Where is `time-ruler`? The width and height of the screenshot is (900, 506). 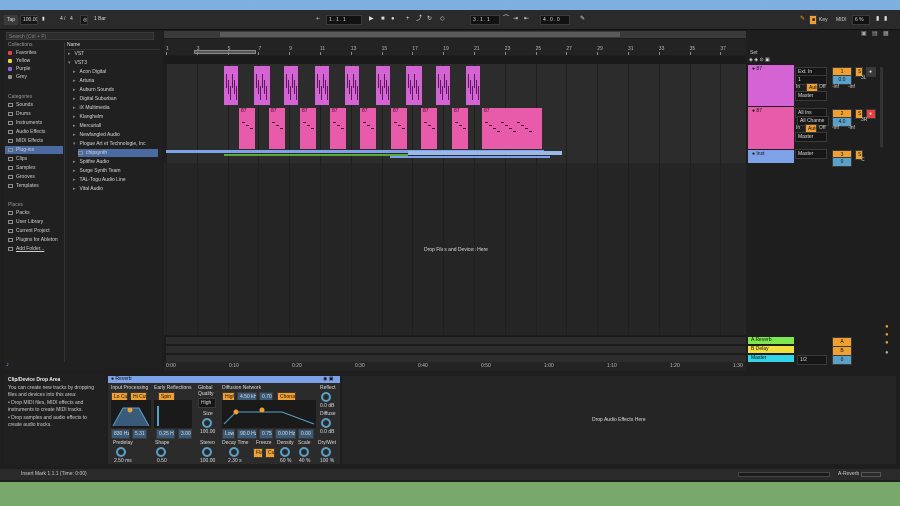
time-ruler is located at coordinates (455, 366).